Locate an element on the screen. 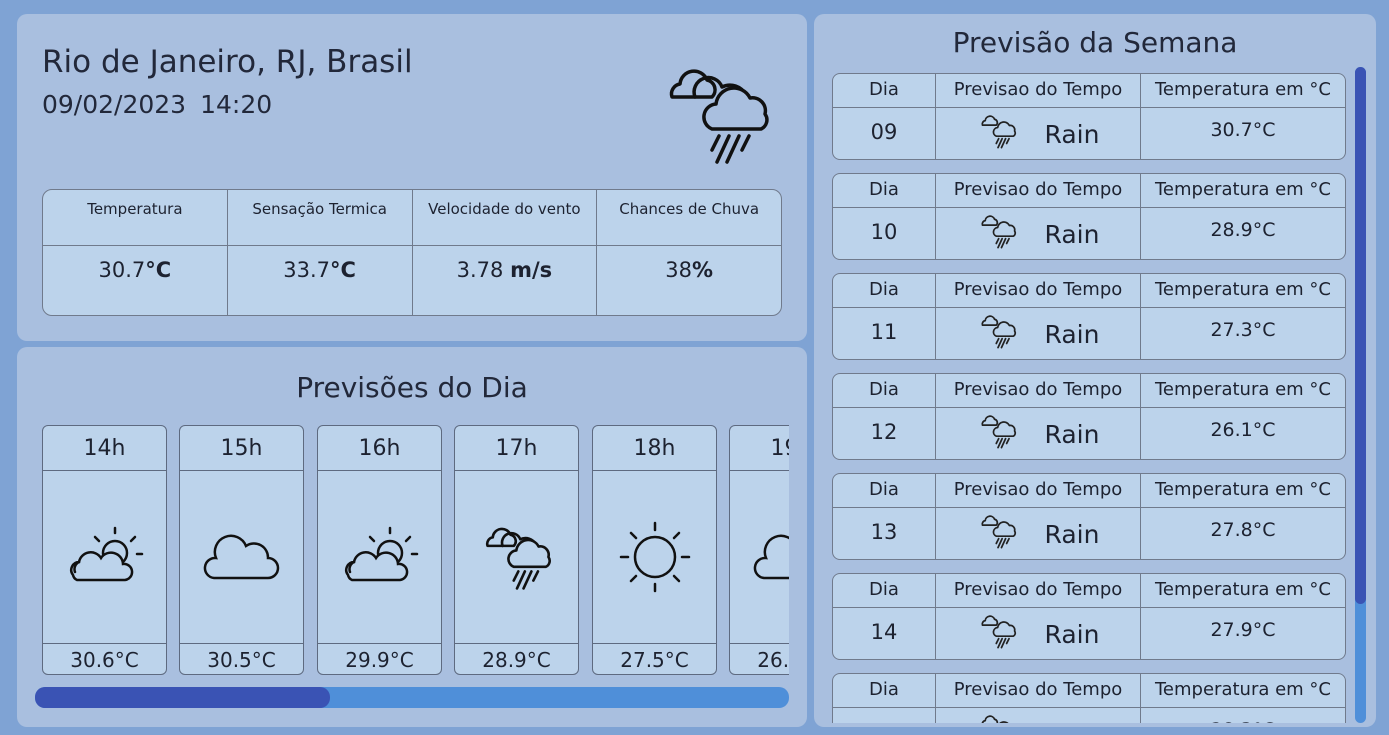  stat-value: 30.7°C is located at coordinates (135, 270).